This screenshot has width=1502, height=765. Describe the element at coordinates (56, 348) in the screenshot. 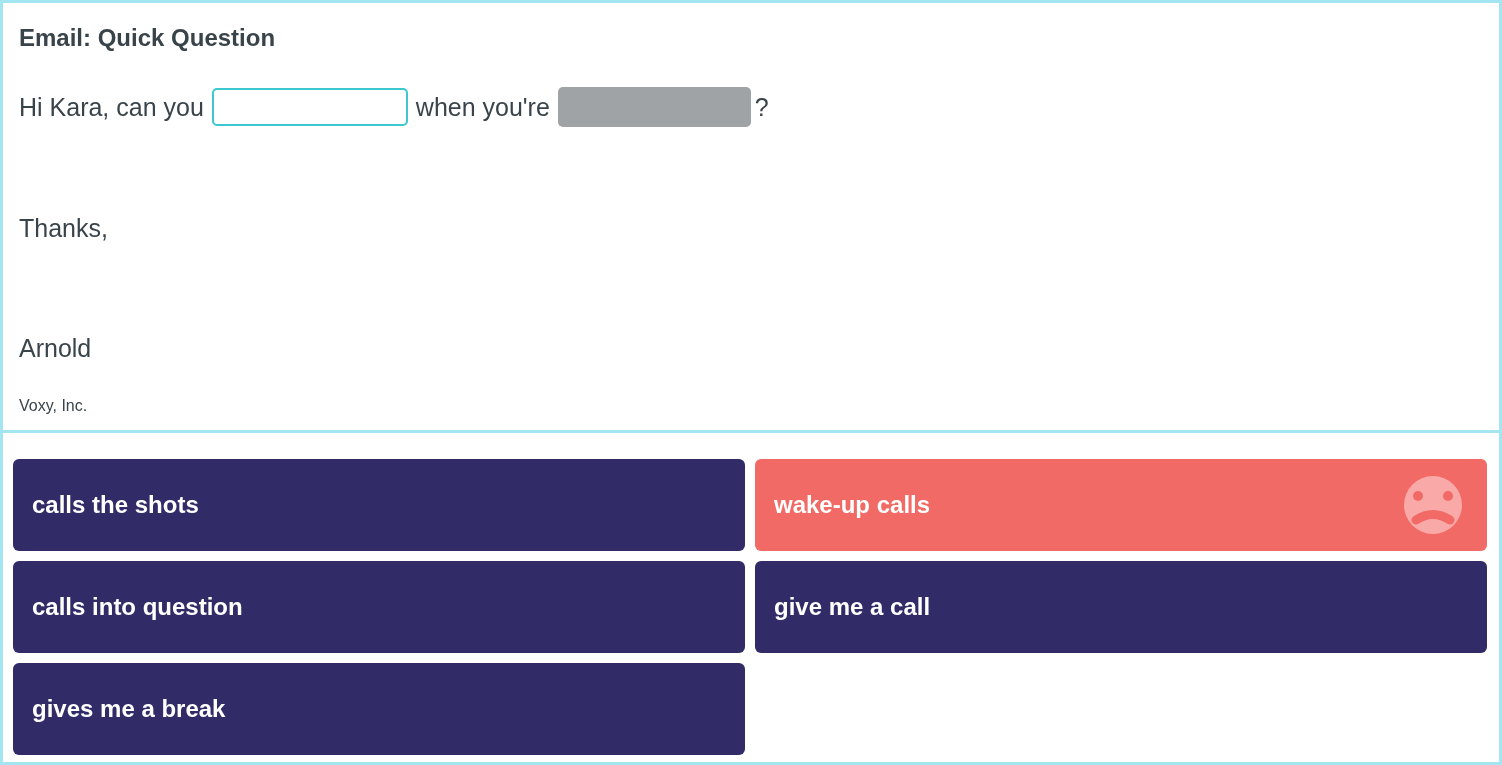

I see `signature-name: Arnold` at that location.